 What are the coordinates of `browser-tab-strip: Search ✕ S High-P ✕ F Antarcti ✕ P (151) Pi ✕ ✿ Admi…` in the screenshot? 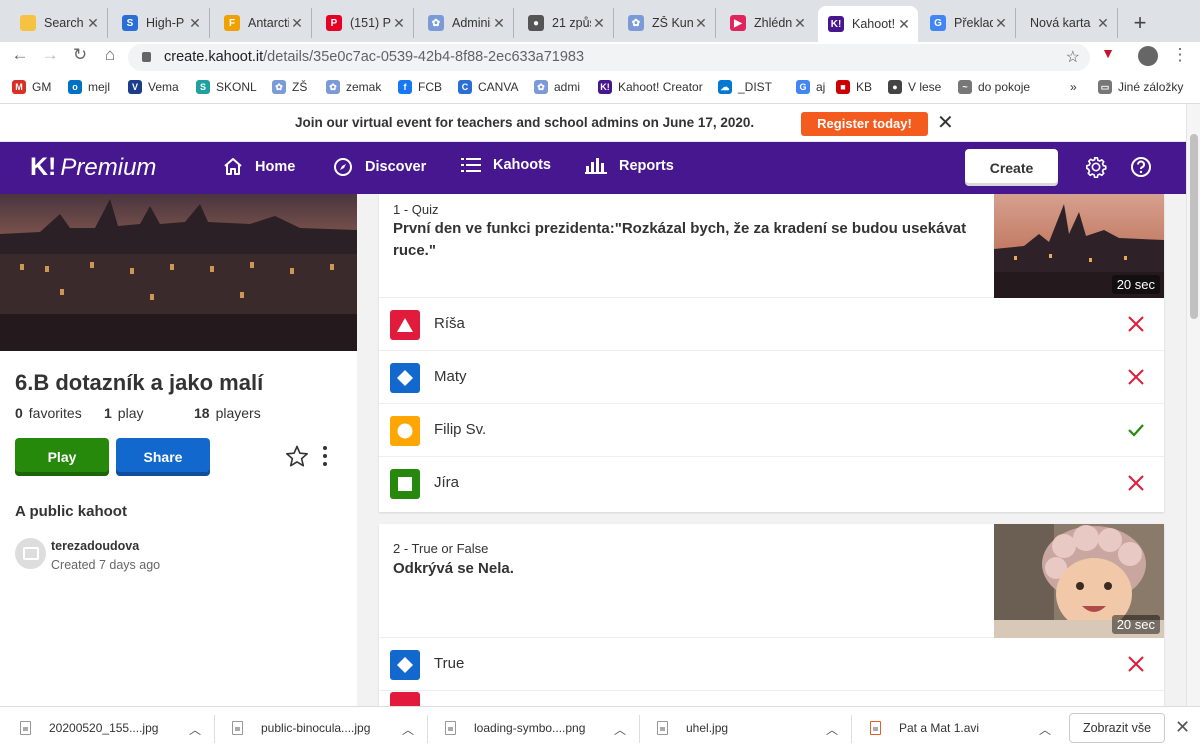 It's located at (600, 21).